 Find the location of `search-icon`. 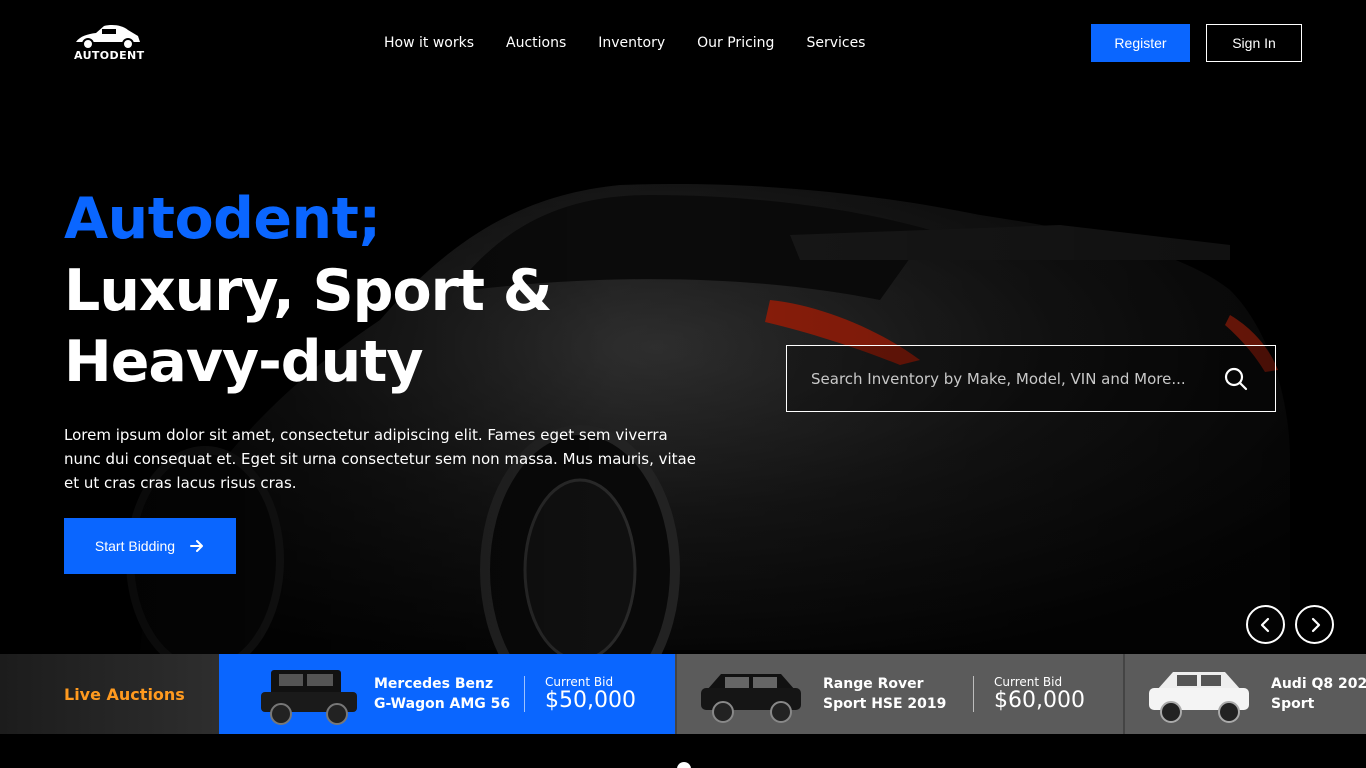

search-icon is located at coordinates (1236, 379).